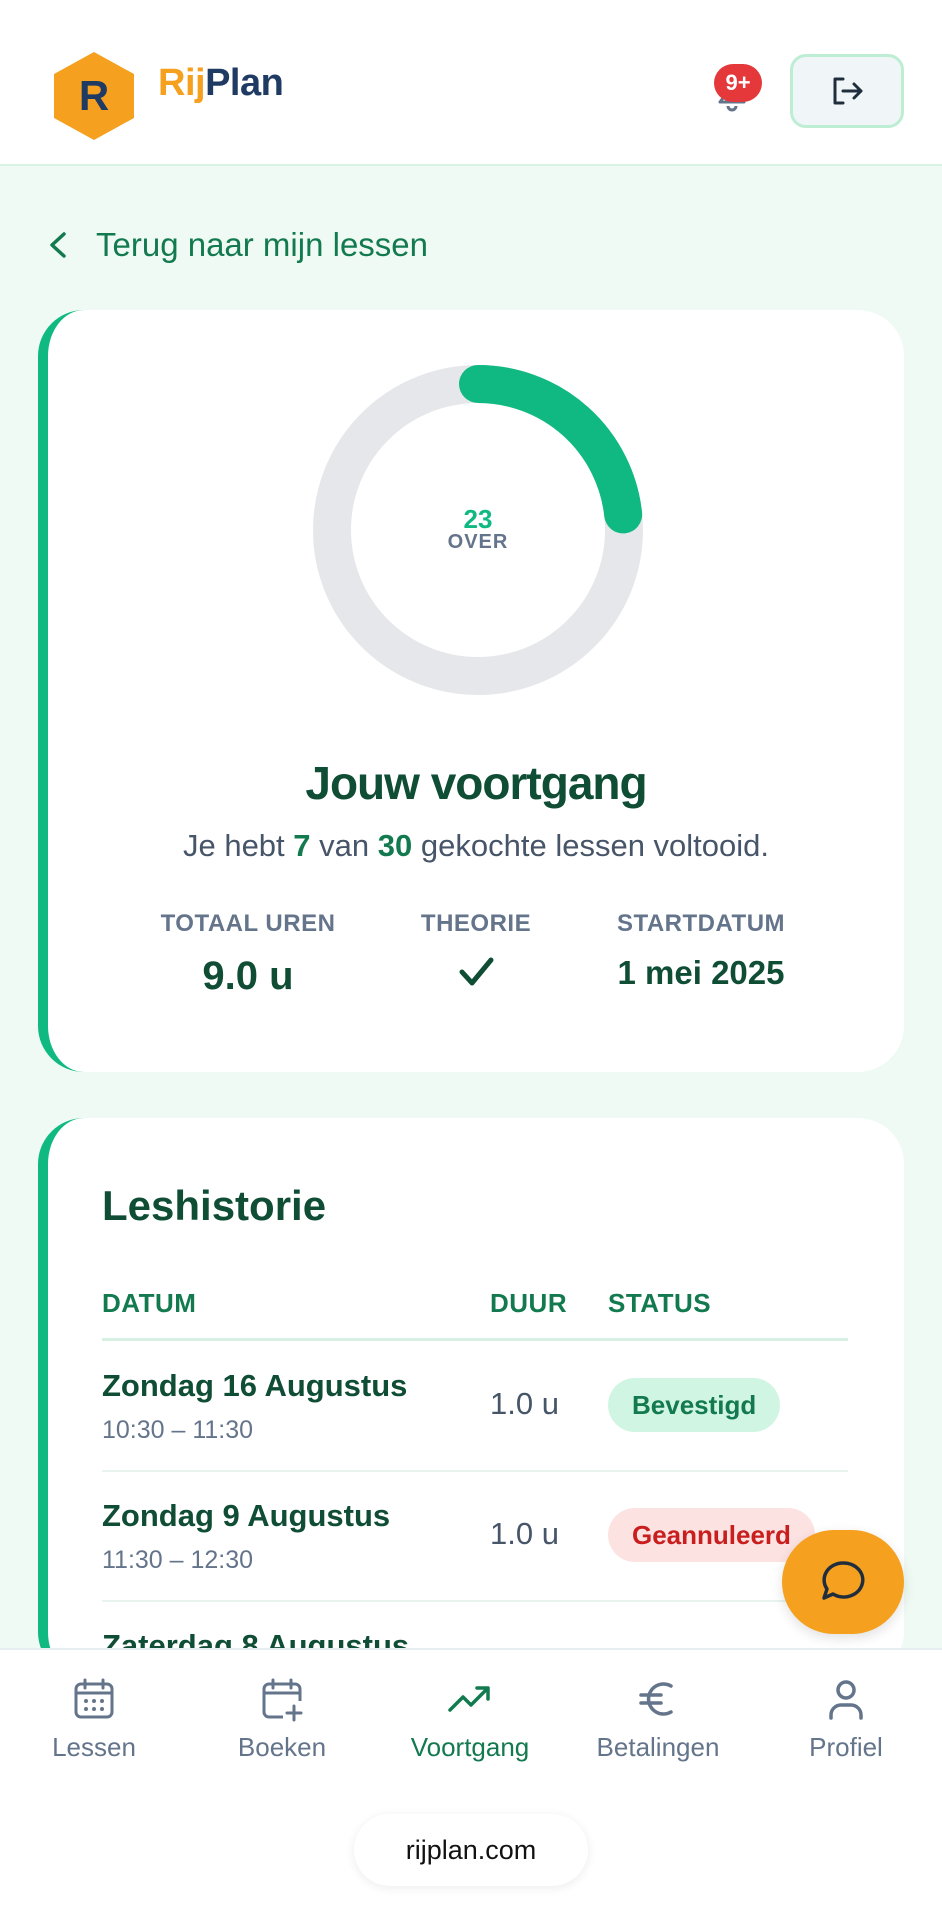  What do you see at coordinates (711, 1535) in the screenshot?
I see `status-badge: Geannuleerd` at bounding box center [711, 1535].